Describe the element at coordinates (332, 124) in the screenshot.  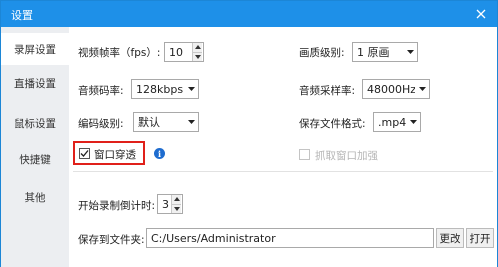
I see `format-label: 保存文件格式:` at that location.